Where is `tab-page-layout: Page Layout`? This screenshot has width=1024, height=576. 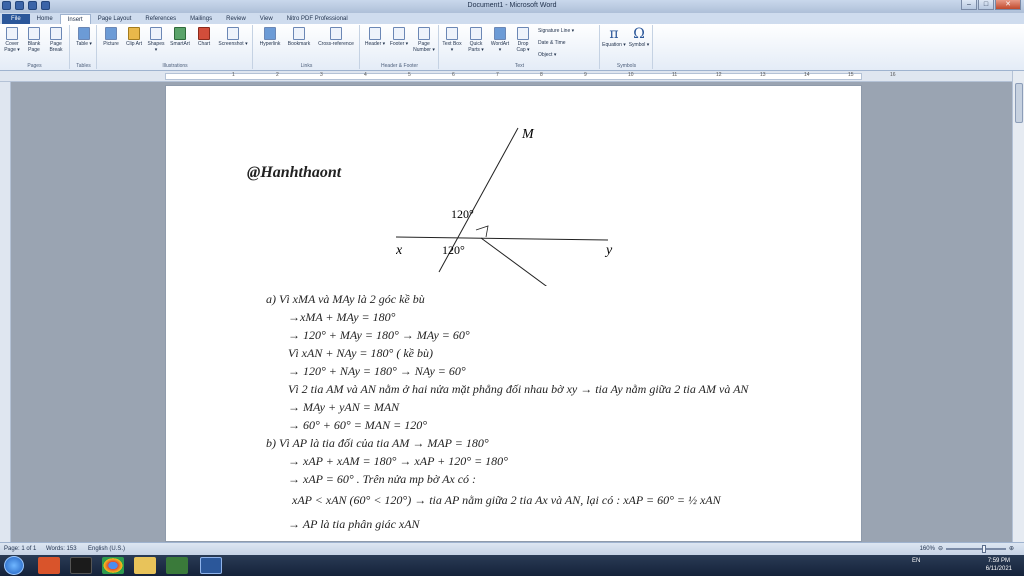 tab-page-layout: Page Layout is located at coordinates (115, 19).